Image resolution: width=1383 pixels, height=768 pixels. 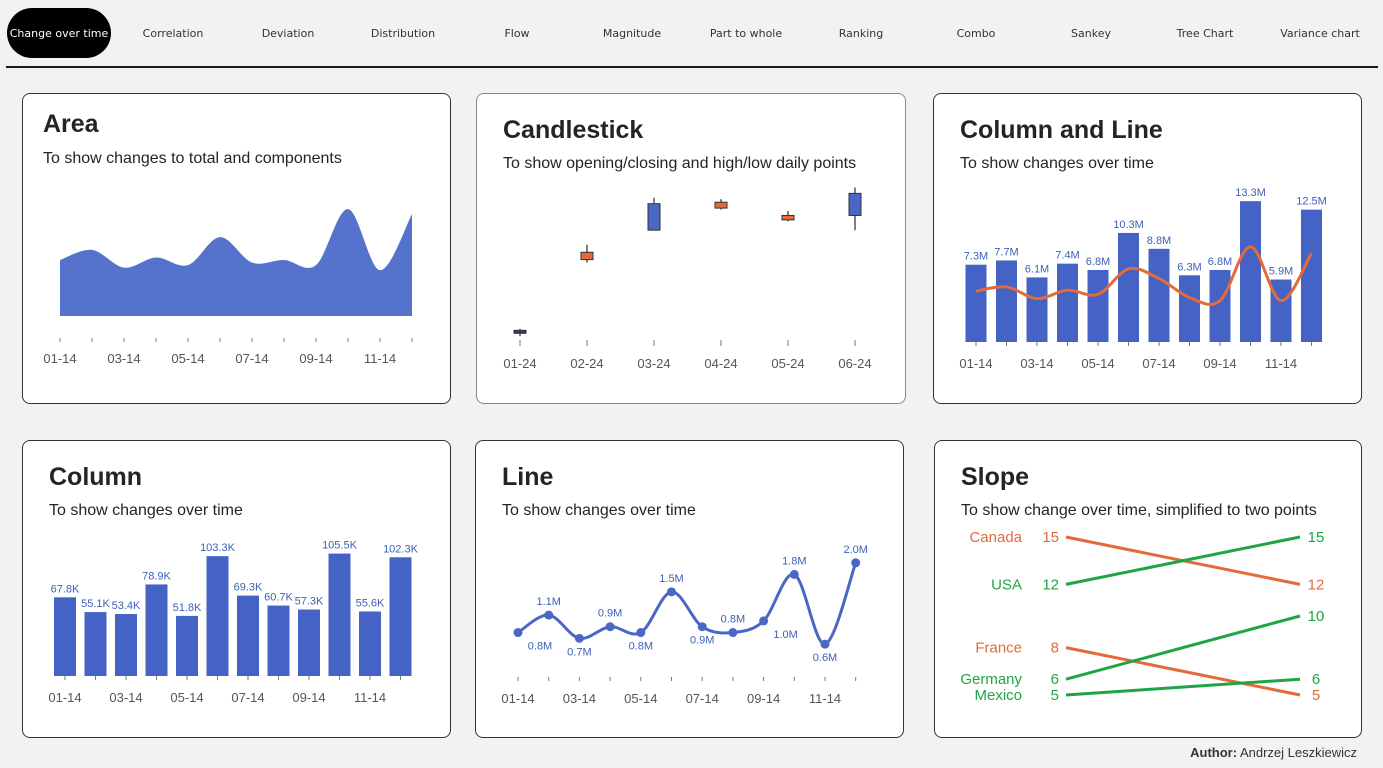 I want to click on tab-flow: Flow, so click(x=517, y=33).